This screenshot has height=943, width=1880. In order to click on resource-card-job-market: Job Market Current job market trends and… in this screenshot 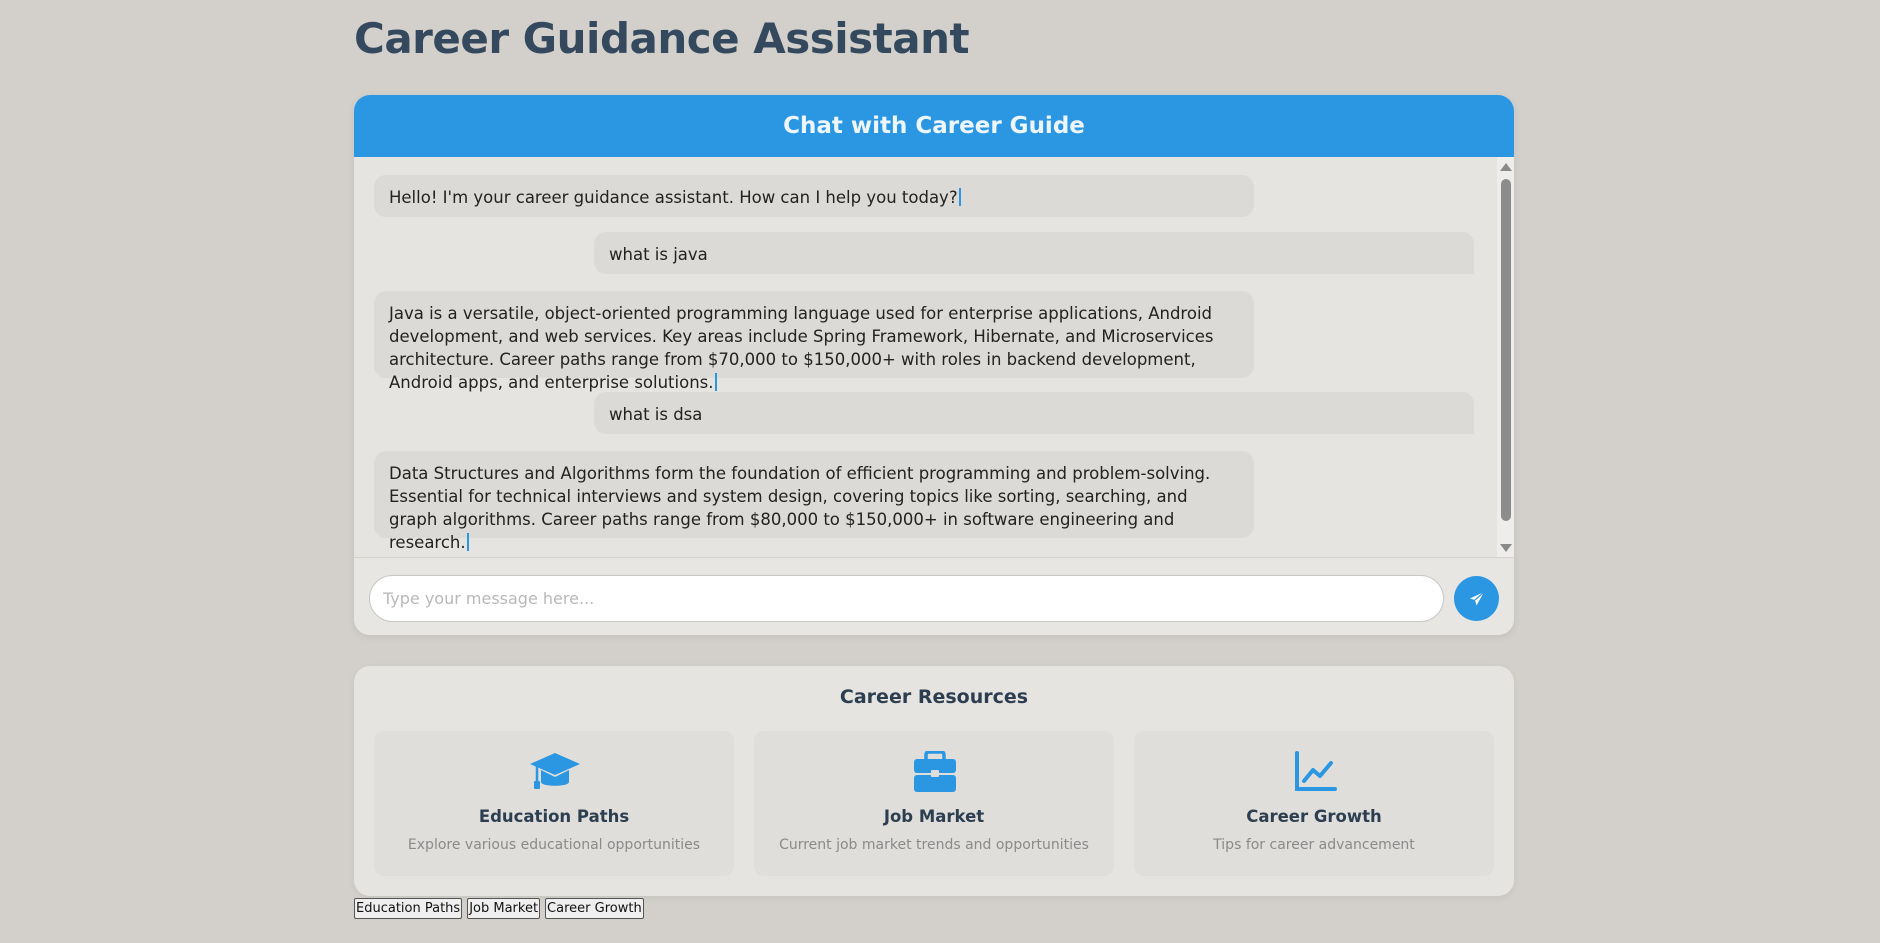, I will do `click(934, 803)`.